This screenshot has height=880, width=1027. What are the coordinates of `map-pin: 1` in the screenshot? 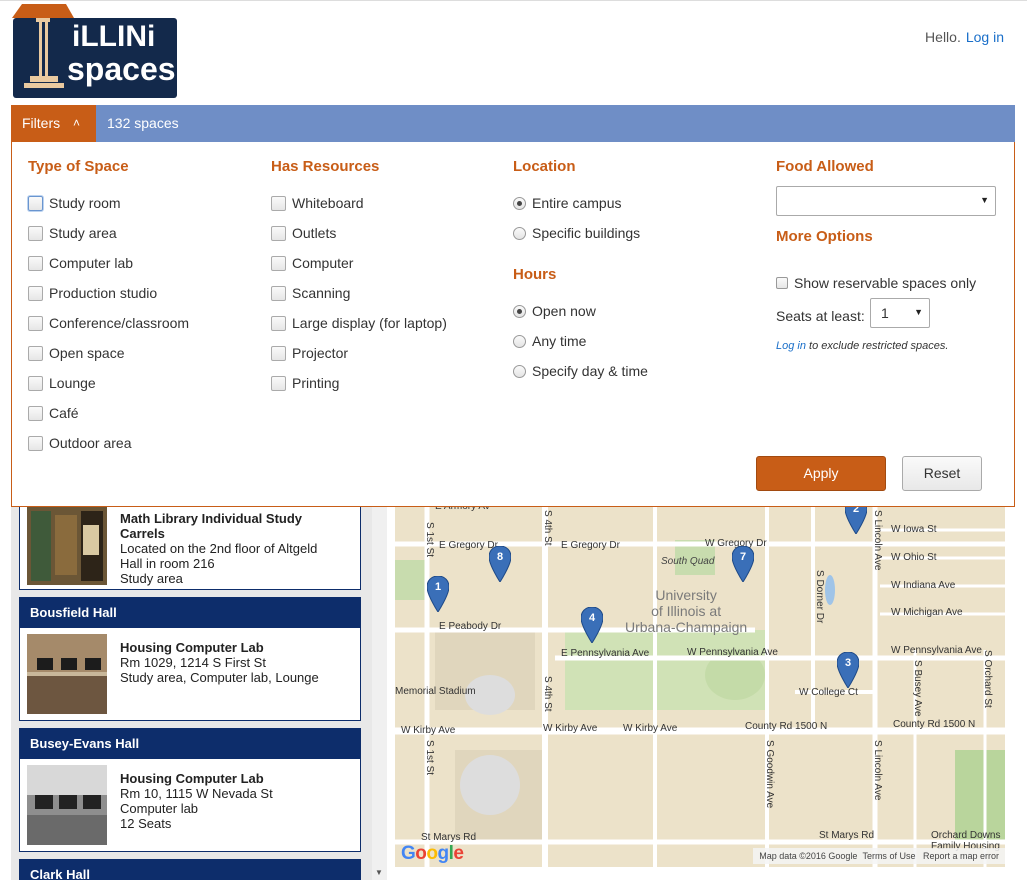 It's located at (438, 594).